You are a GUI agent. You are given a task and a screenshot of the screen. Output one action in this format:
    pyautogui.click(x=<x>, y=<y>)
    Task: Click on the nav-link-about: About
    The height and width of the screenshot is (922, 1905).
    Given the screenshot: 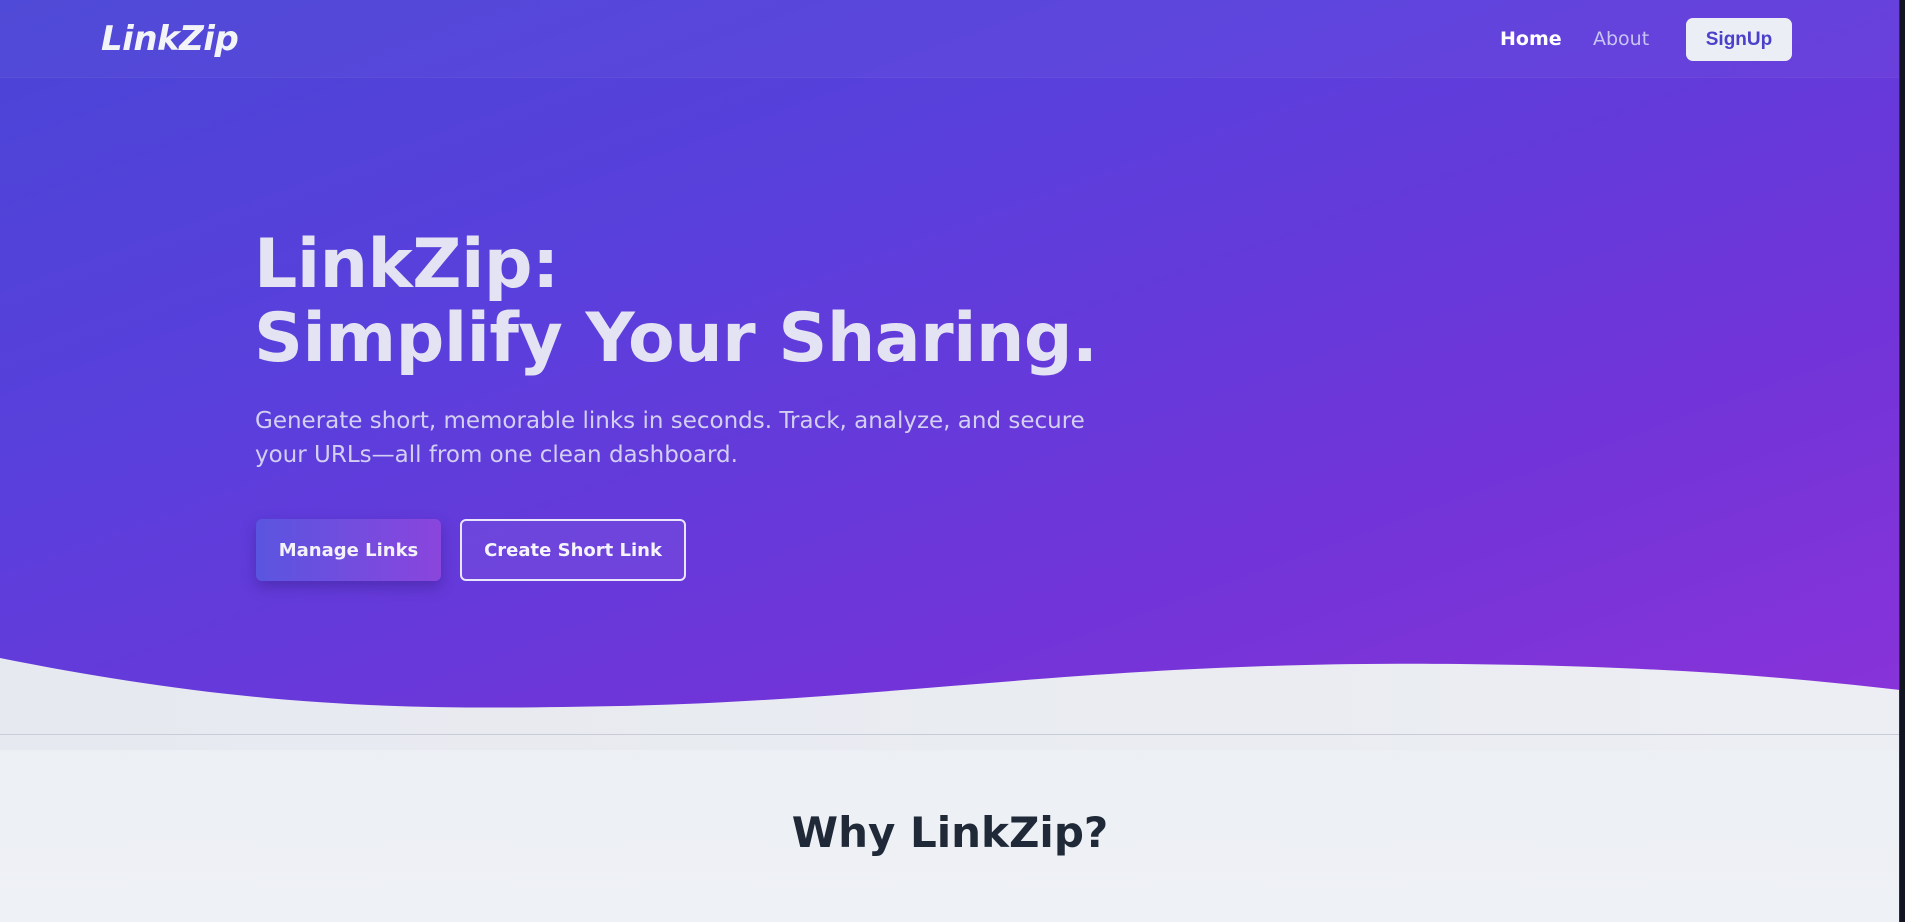 What is the action you would take?
    pyautogui.click(x=1621, y=39)
    